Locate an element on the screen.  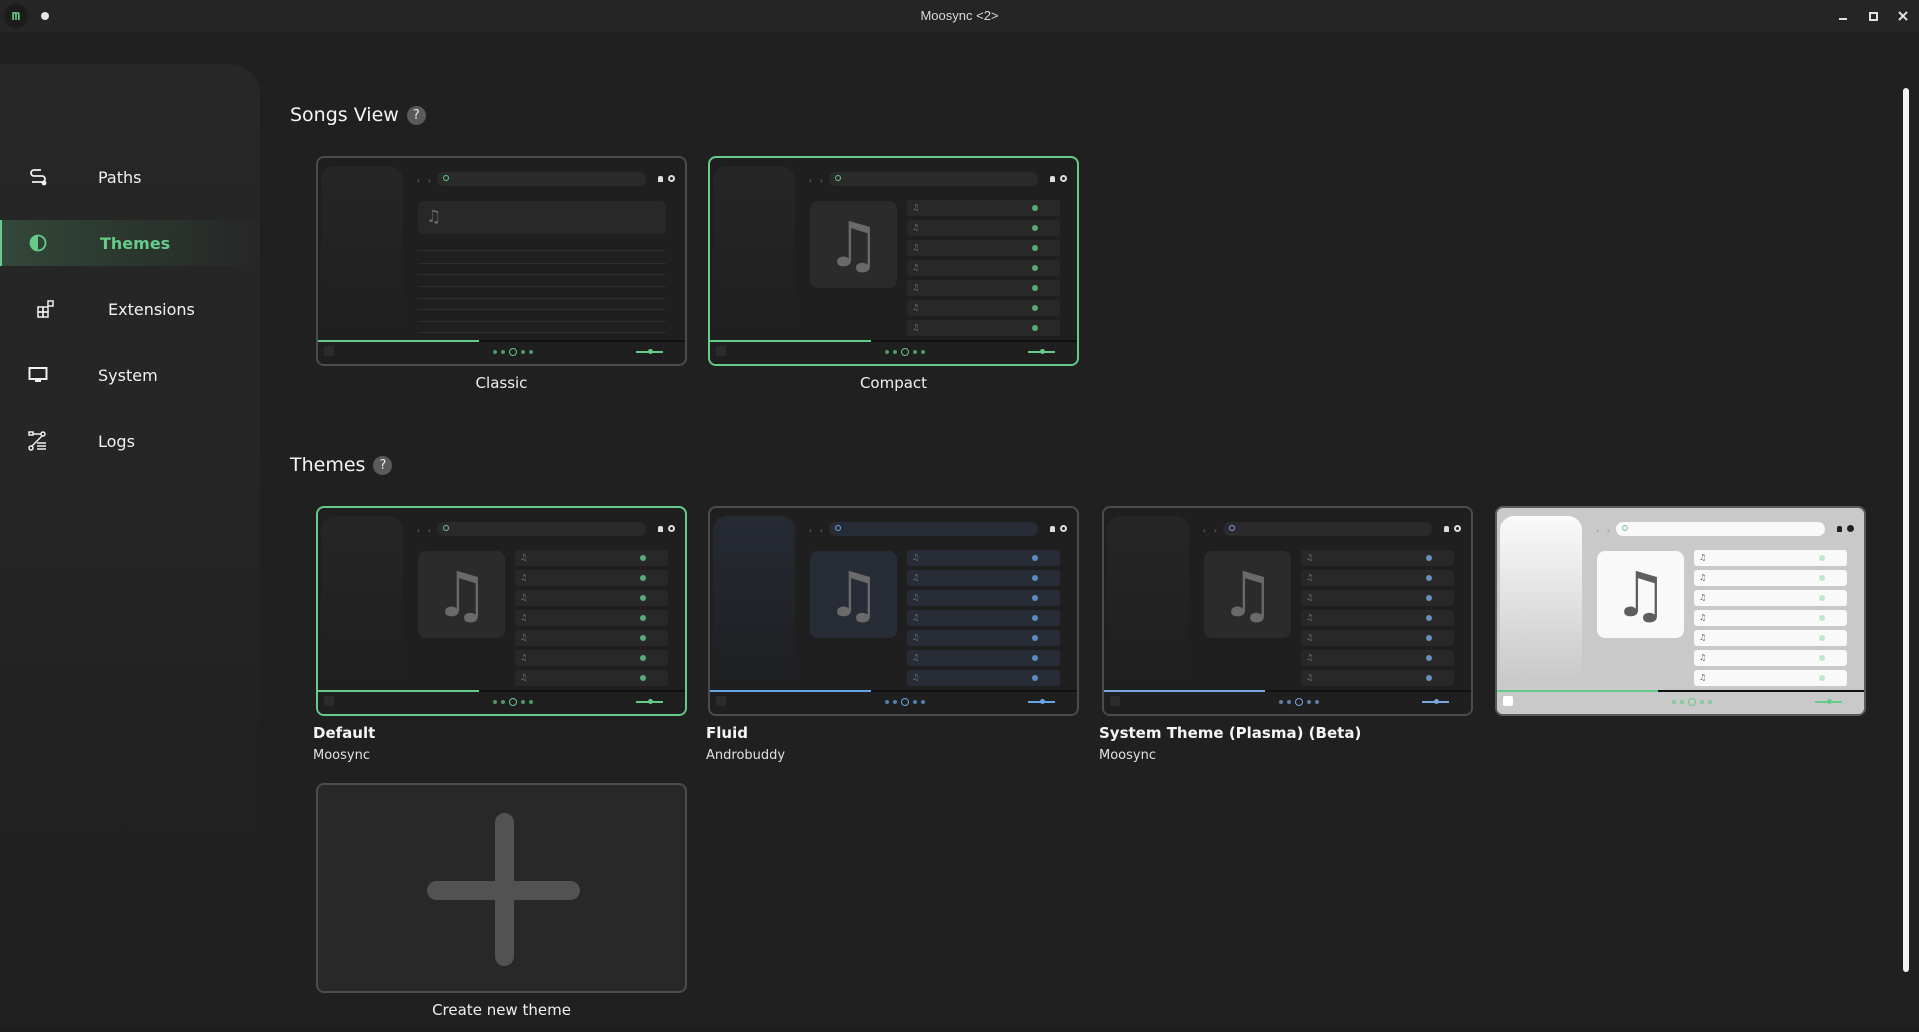
sidebar-item-paths: Paths is located at coordinates (130, 177).